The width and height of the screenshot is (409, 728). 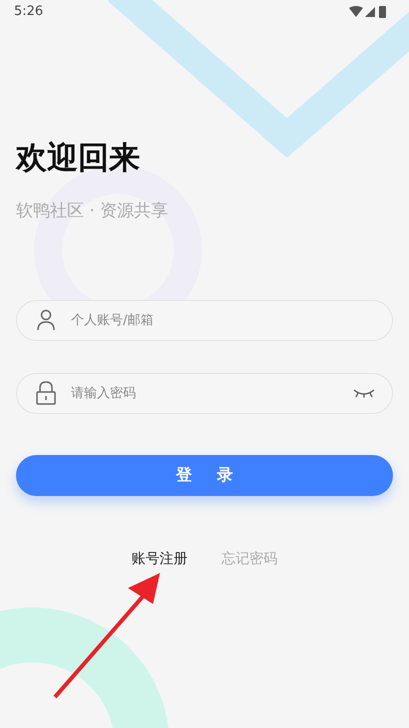 I want to click on account-field: 个人账号/邮箱, so click(x=204, y=320).